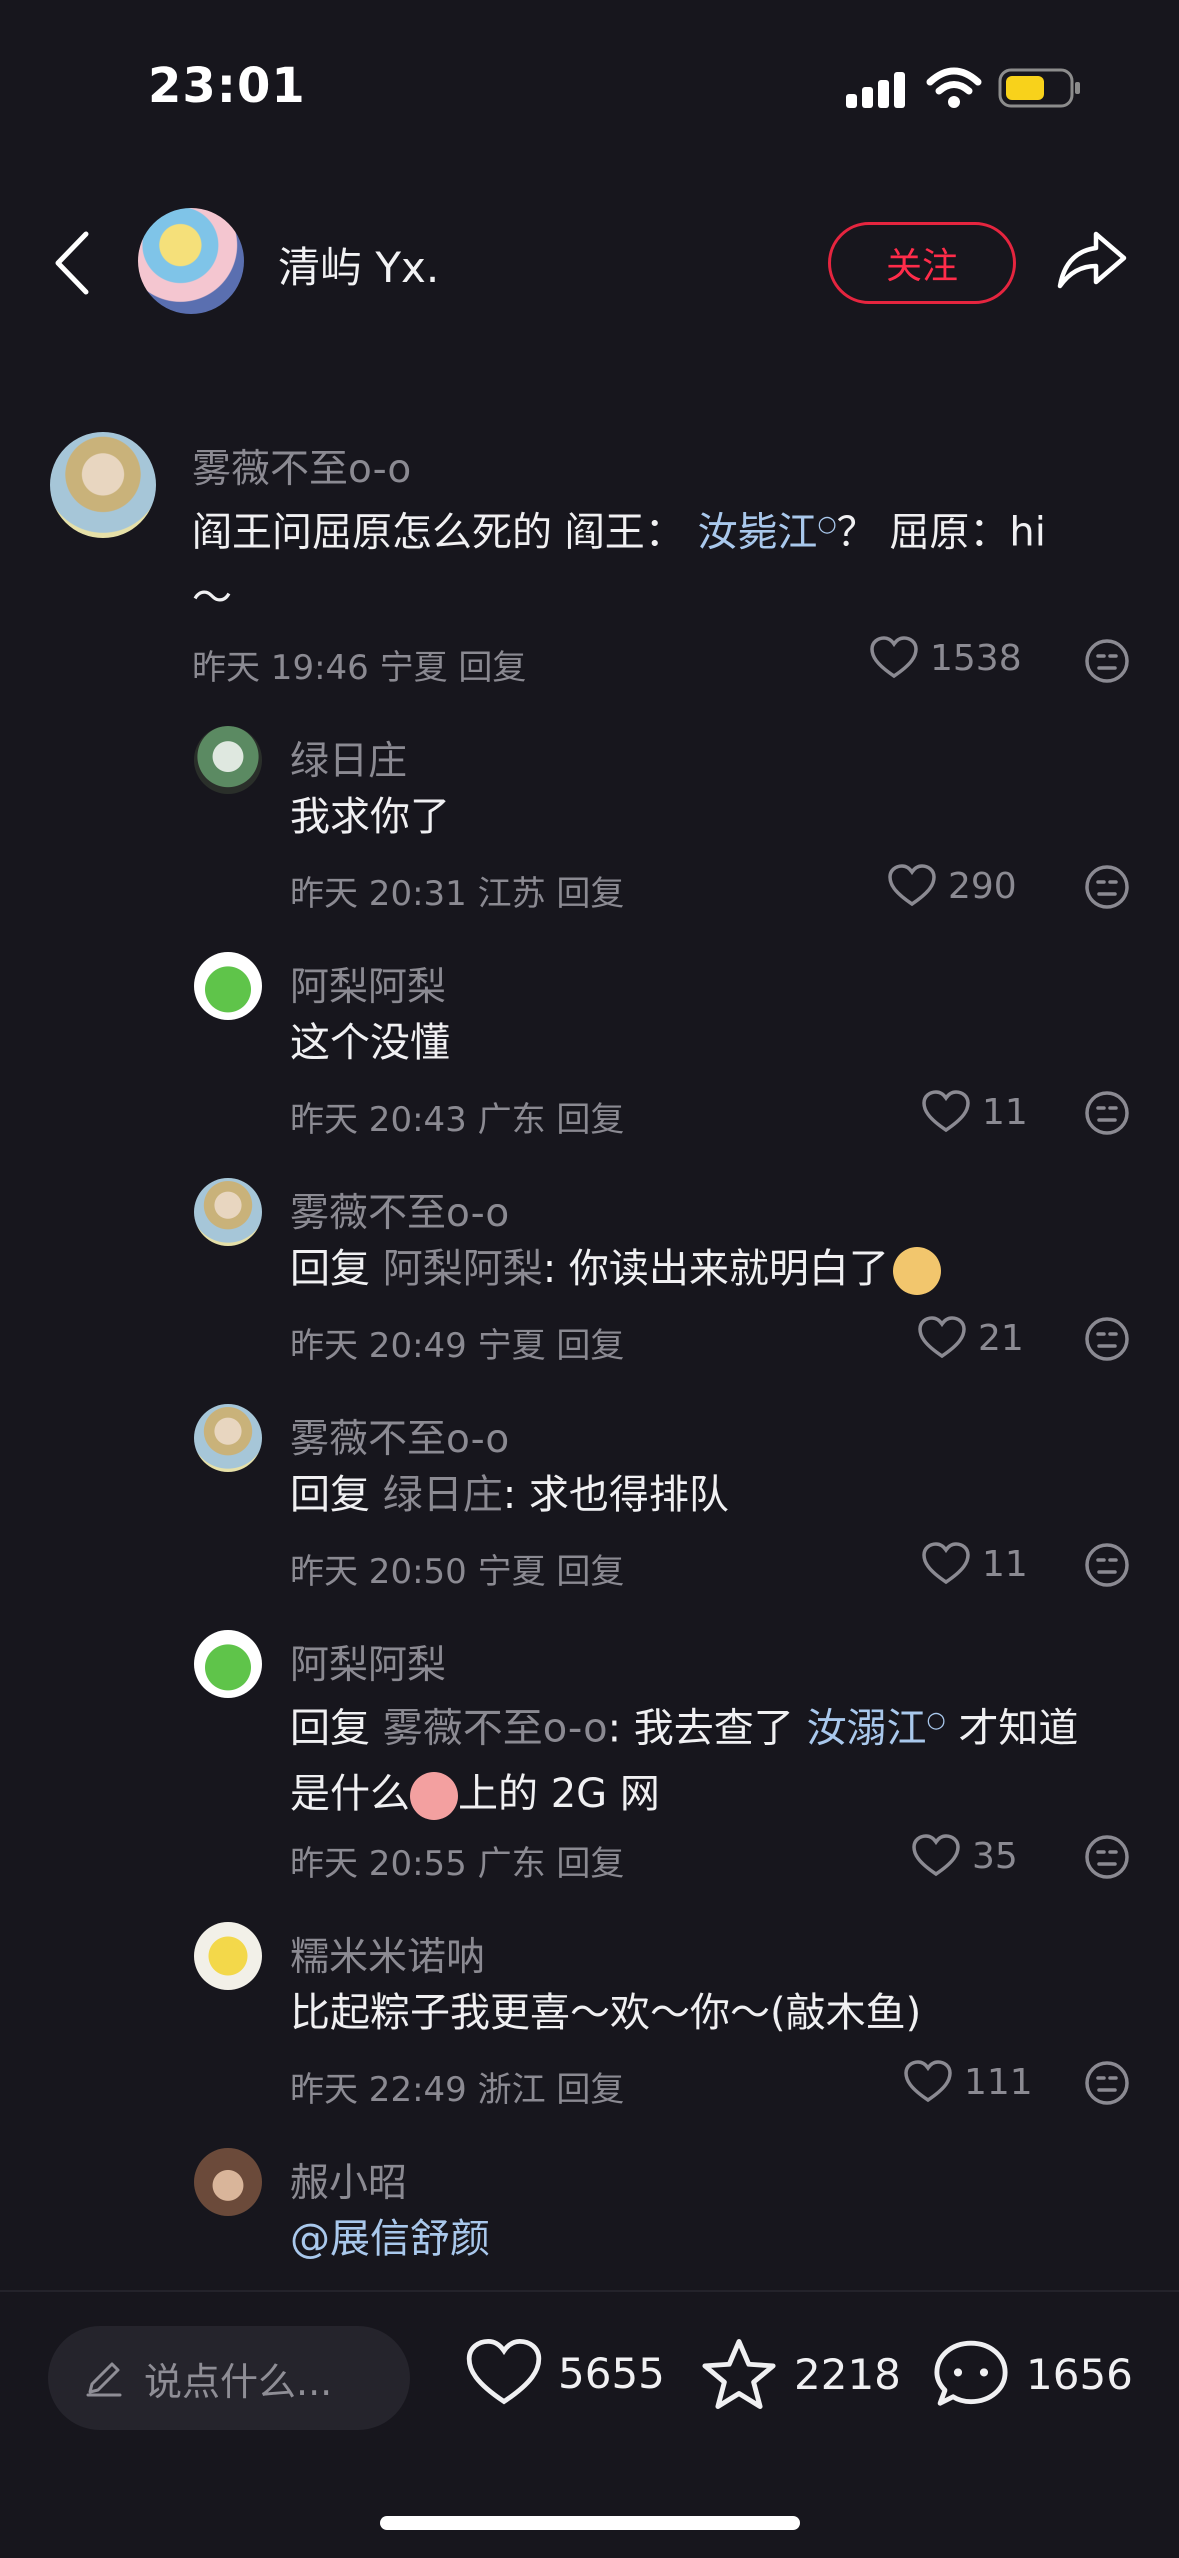 The width and height of the screenshot is (1179, 2558). What do you see at coordinates (457, 894) in the screenshot?
I see `comment-meta: 昨天 20:31 江苏 回复` at bounding box center [457, 894].